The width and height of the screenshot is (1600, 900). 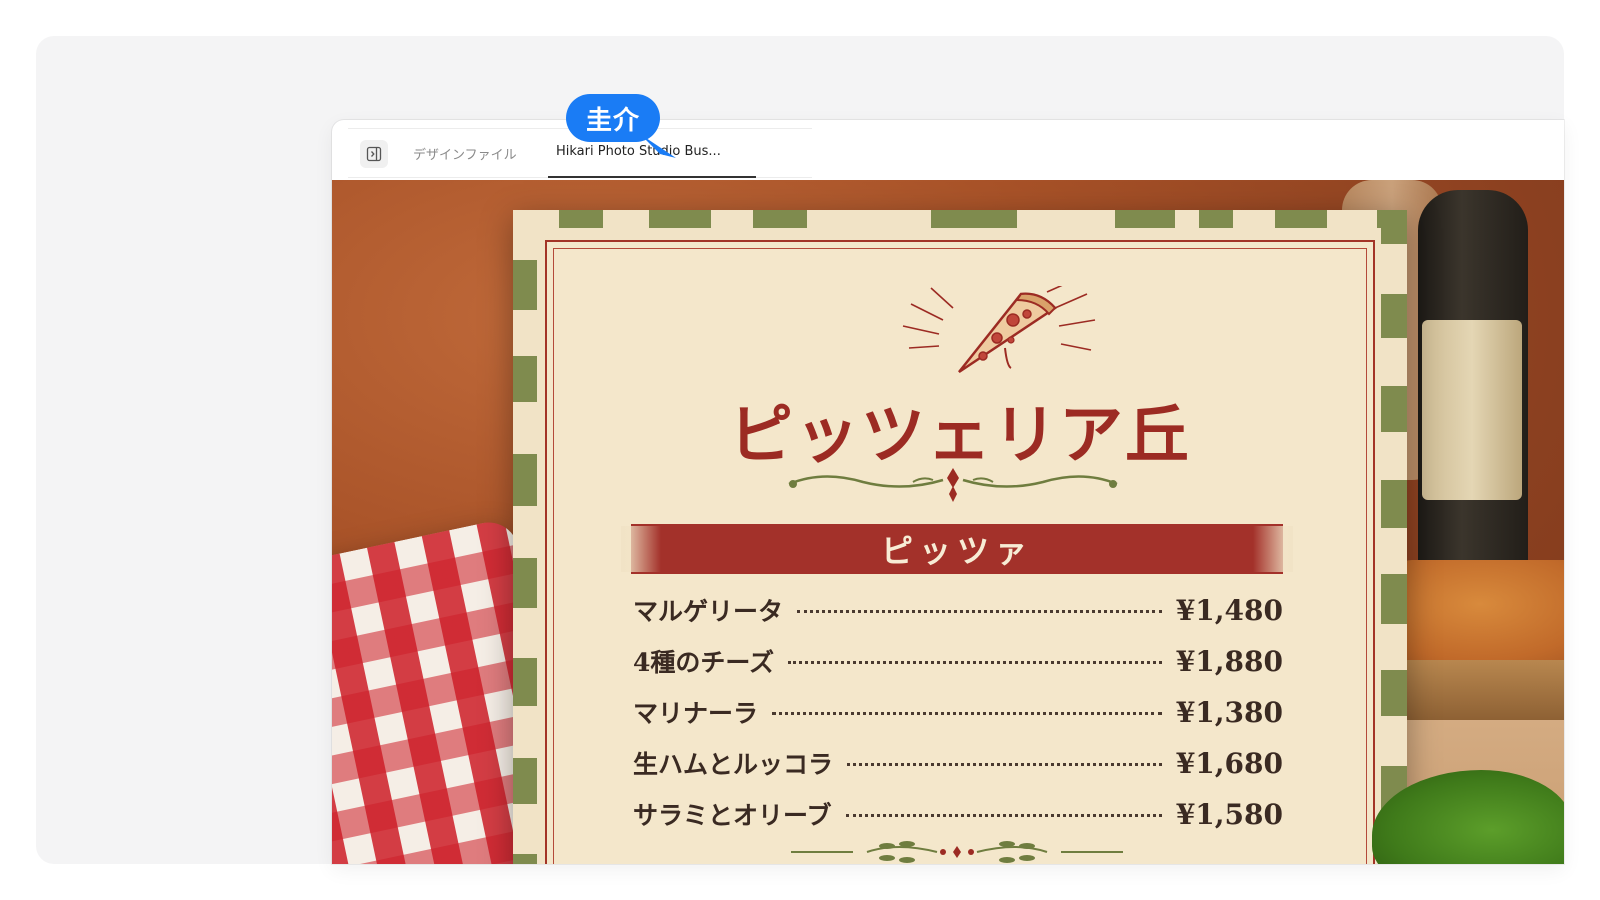 I want to click on menu-title: ピッツェリア丘, so click(x=960, y=435).